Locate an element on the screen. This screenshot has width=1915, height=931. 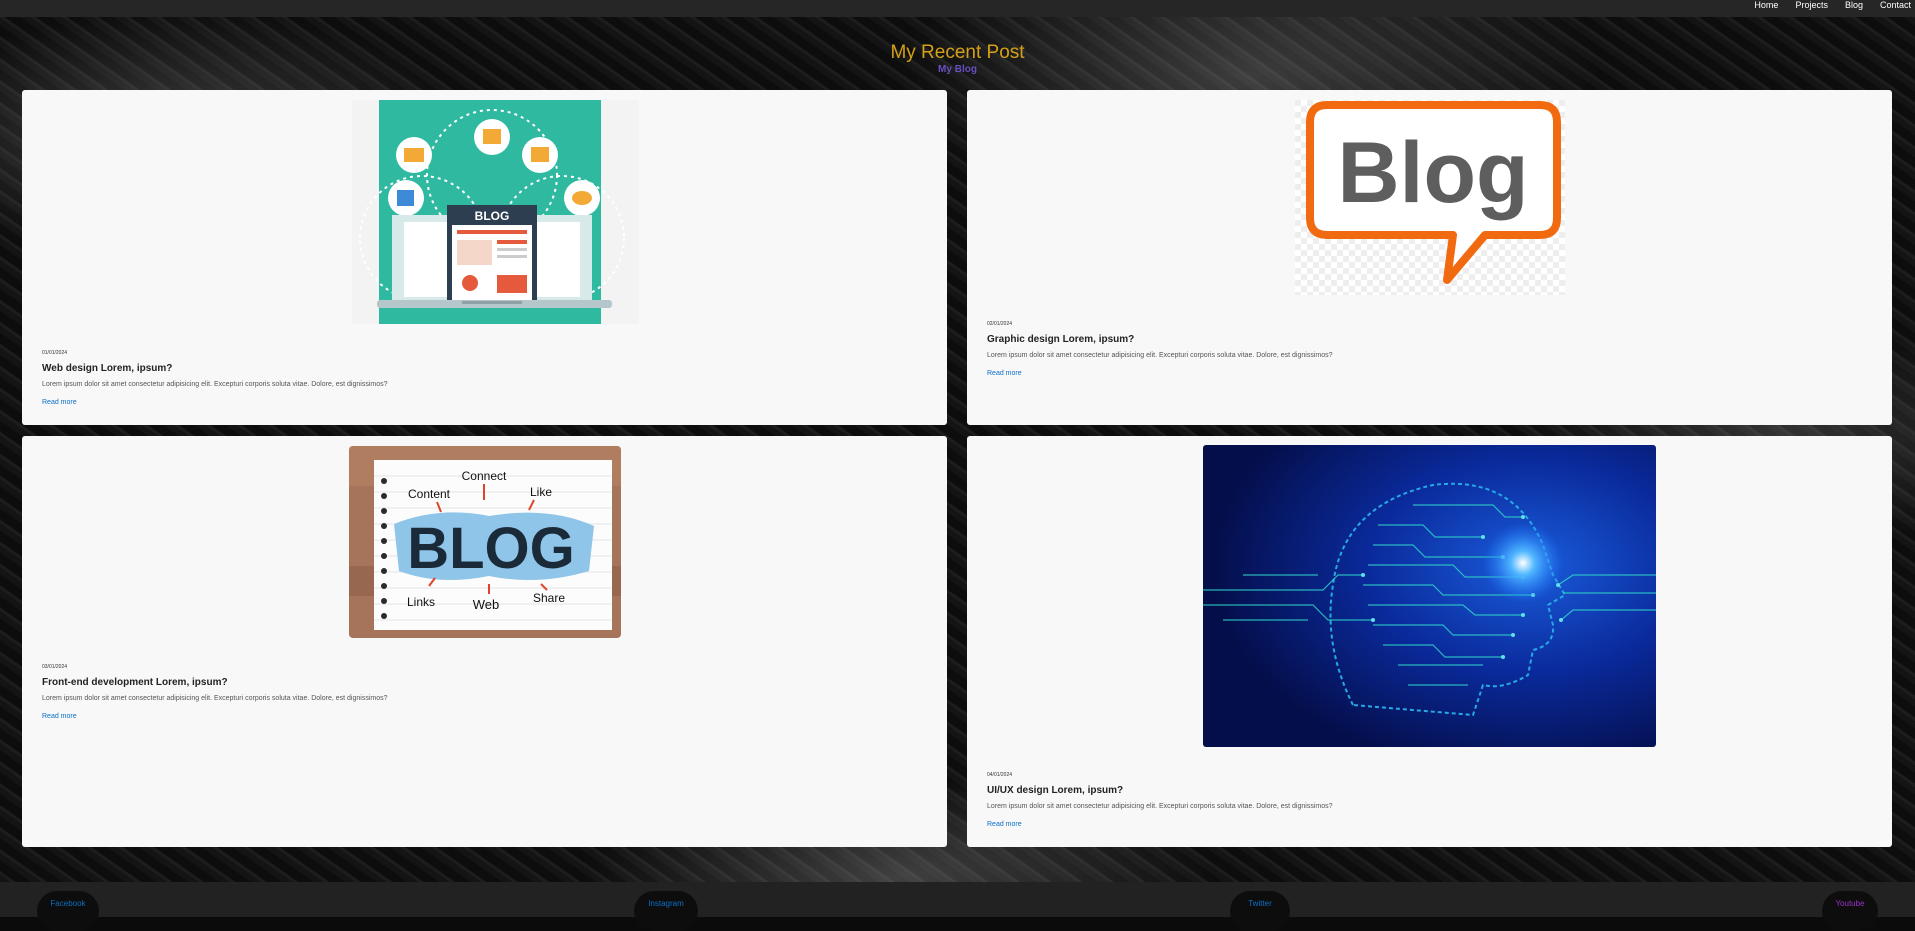
nav-projects-link: Projects is located at coordinates (1803, 5).